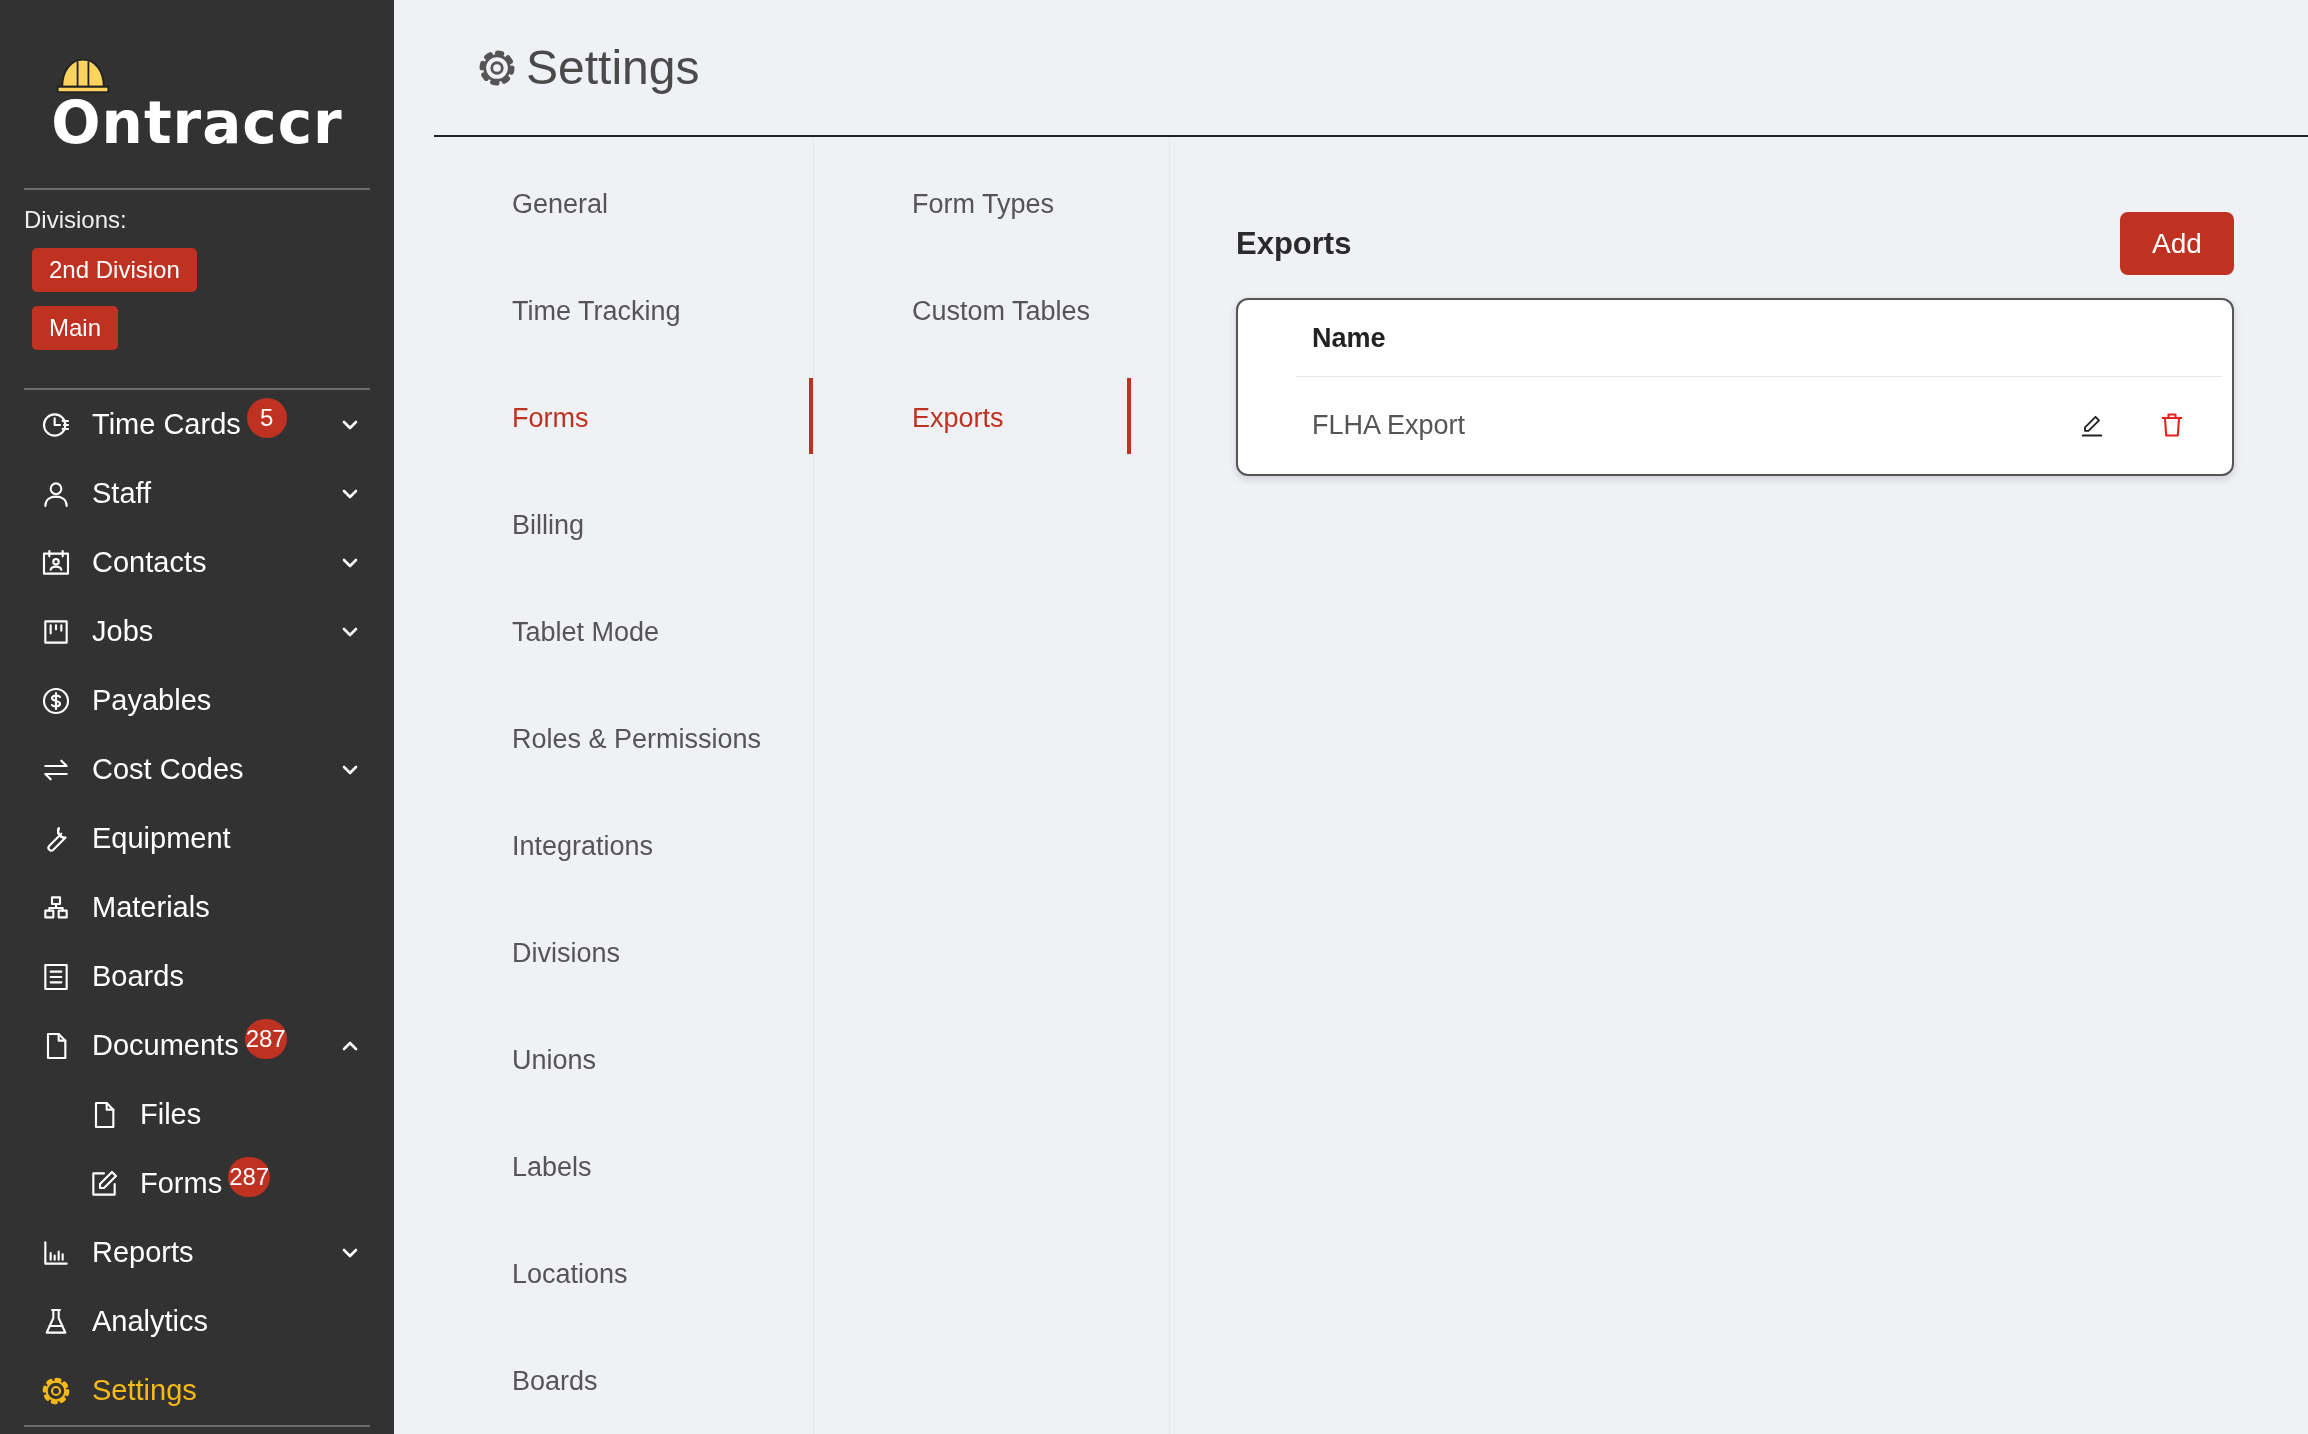  I want to click on divisions-label: Divisions:, so click(75, 220).